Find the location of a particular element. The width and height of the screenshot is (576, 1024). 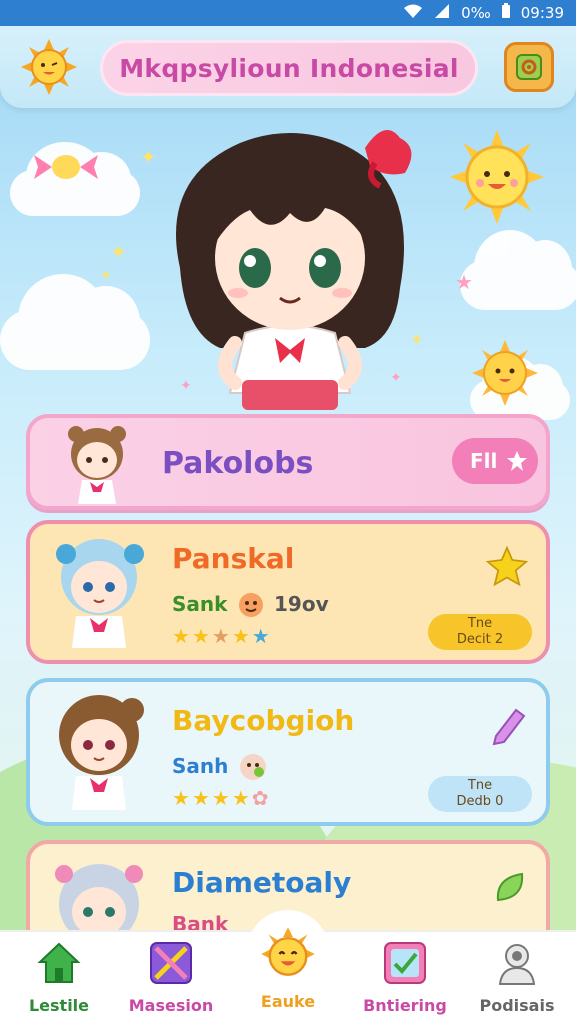

card-name: Diametoaly is located at coordinates (262, 882).